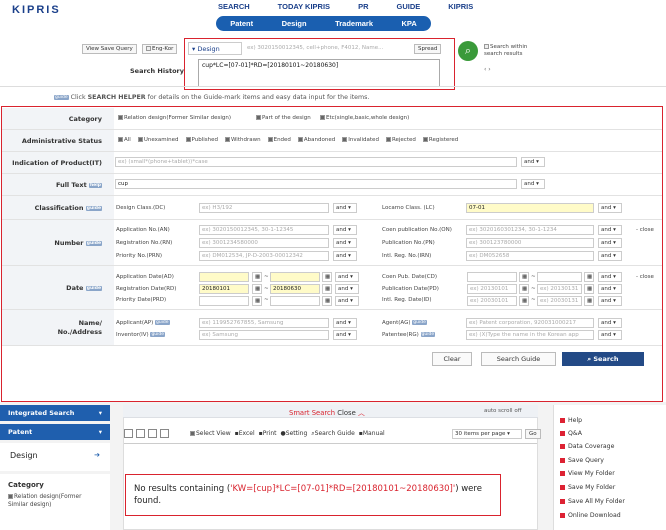 This screenshot has height=530, width=666. I want to click on product-operator-select: and ▾, so click(533, 162).